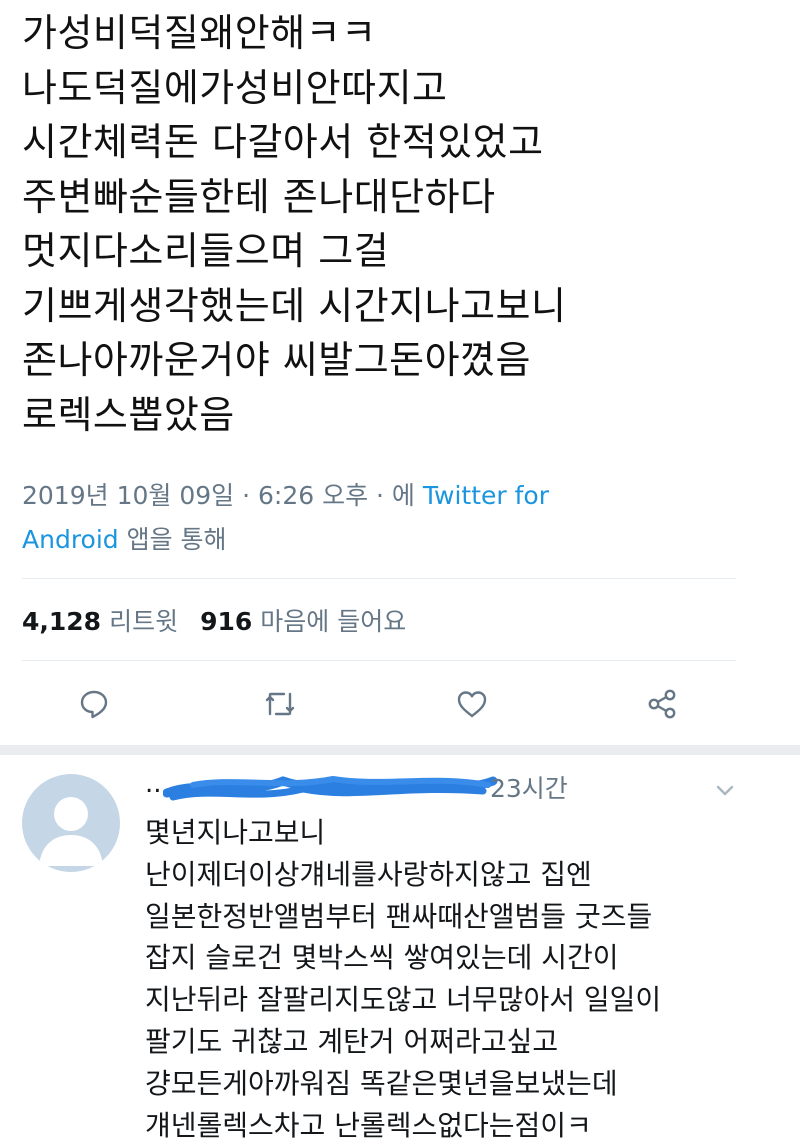 The height and width of the screenshot is (1139, 800). Describe the element at coordinates (368, 1123) in the screenshot. I see `reply-line: 걔넨롤렉스차고 난롤렉스없다는점이ㅋ` at that location.